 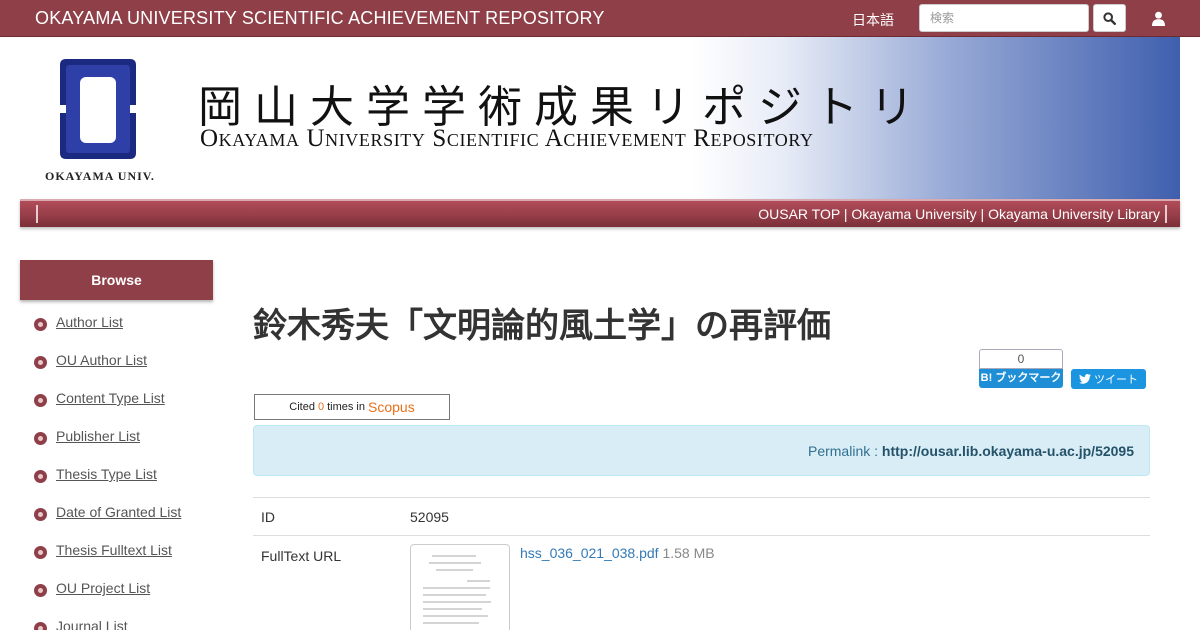 I want to click on browse-item: Thesis Type List, so click(x=107, y=485).